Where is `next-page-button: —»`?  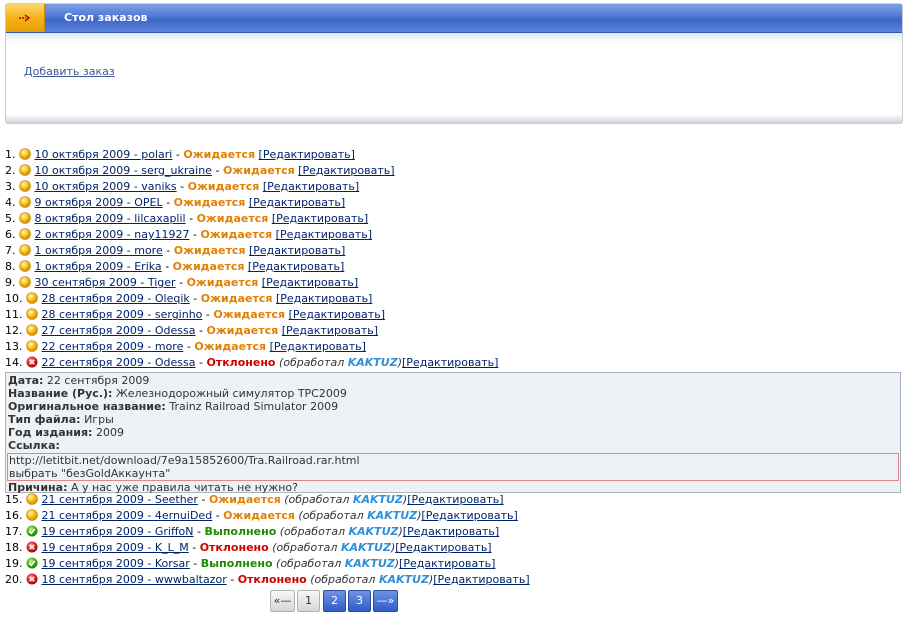
next-page-button: —» is located at coordinates (385, 601).